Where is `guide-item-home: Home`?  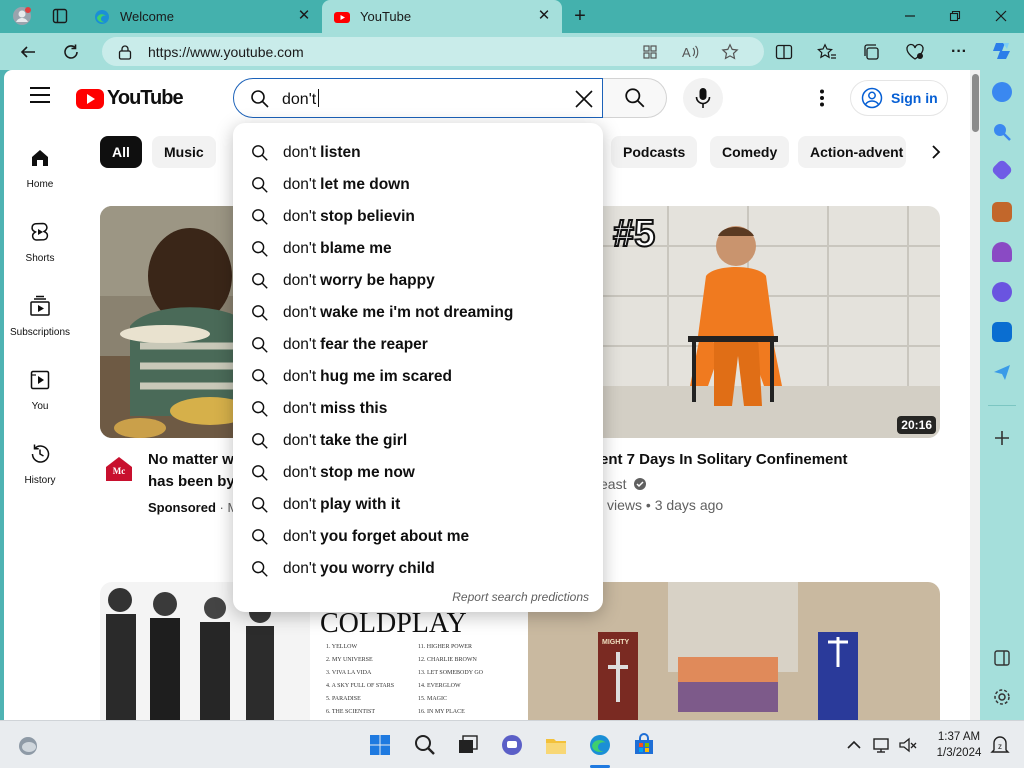
guide-item-home: Home is located at coordinates (40, 163).